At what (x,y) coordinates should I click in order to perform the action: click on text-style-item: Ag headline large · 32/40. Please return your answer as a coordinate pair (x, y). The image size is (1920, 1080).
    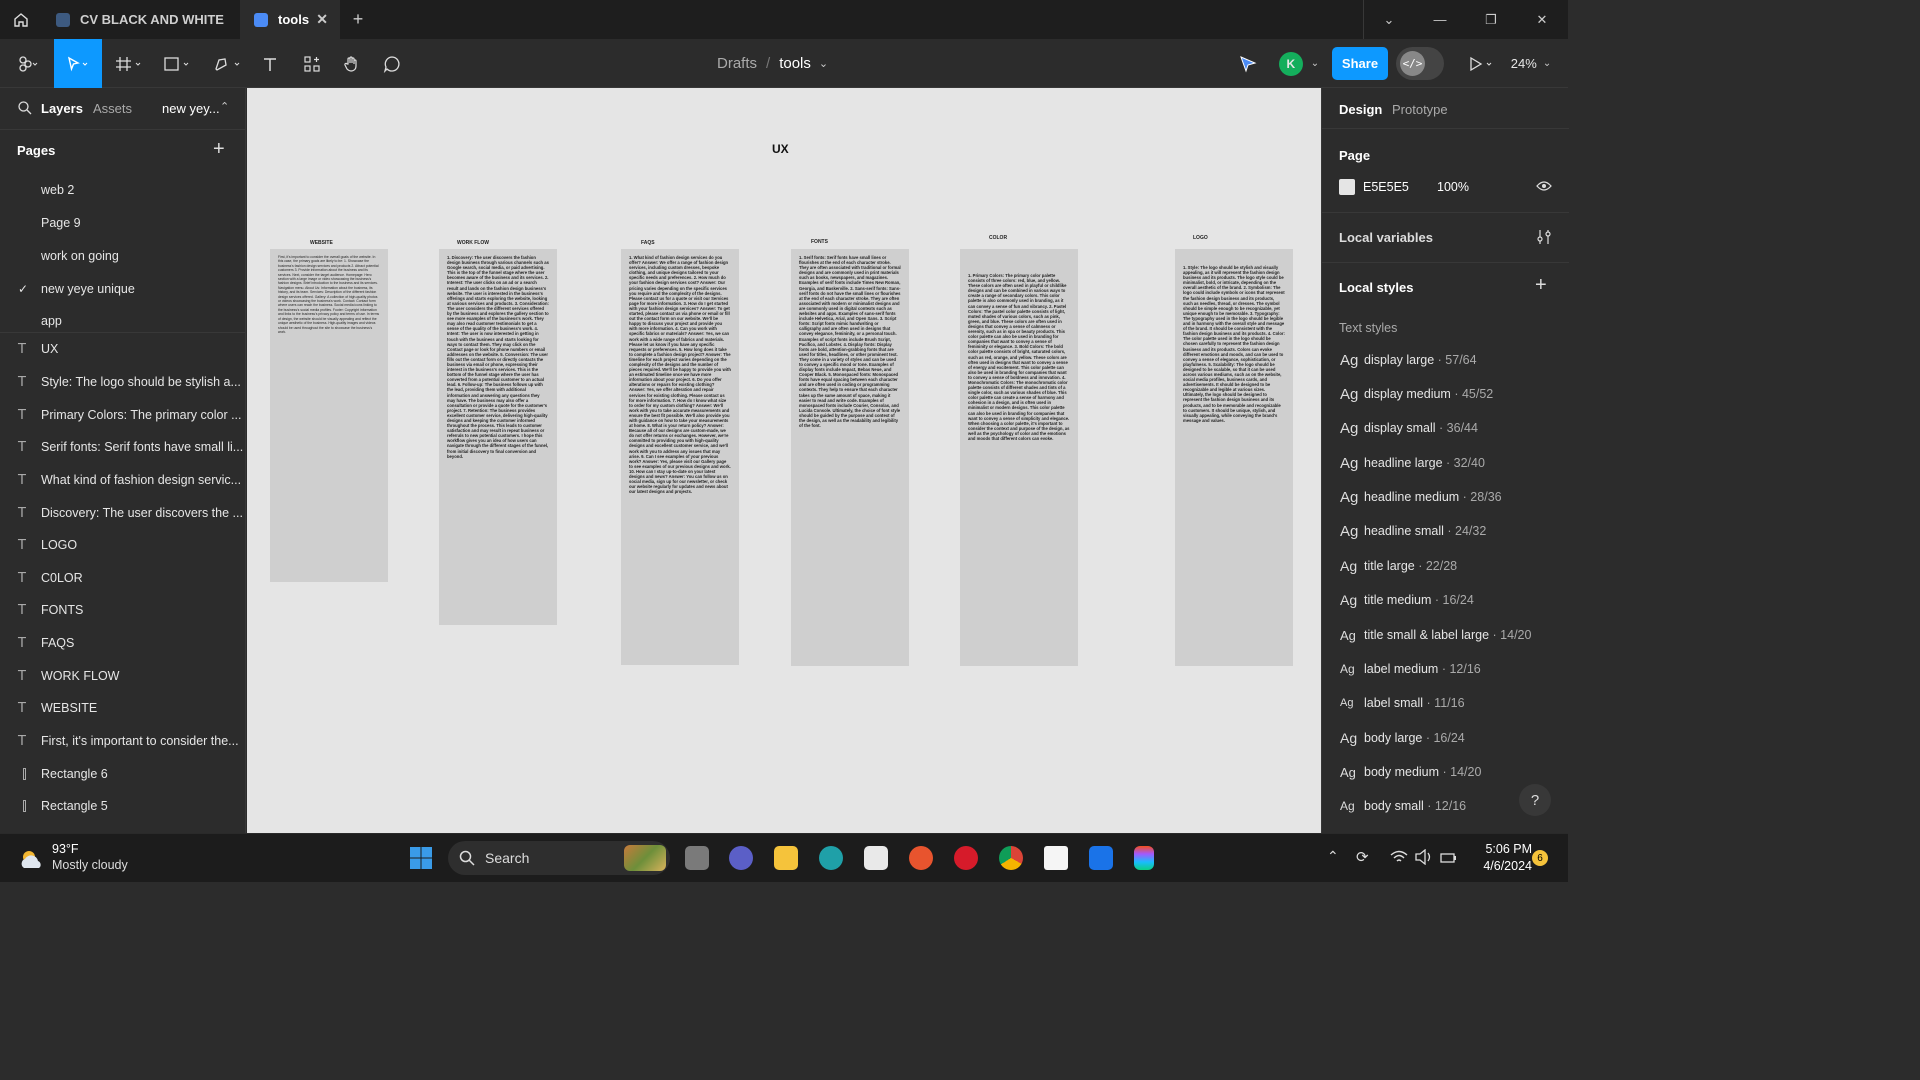
    Looking at the image, I should click on (1445, 463).